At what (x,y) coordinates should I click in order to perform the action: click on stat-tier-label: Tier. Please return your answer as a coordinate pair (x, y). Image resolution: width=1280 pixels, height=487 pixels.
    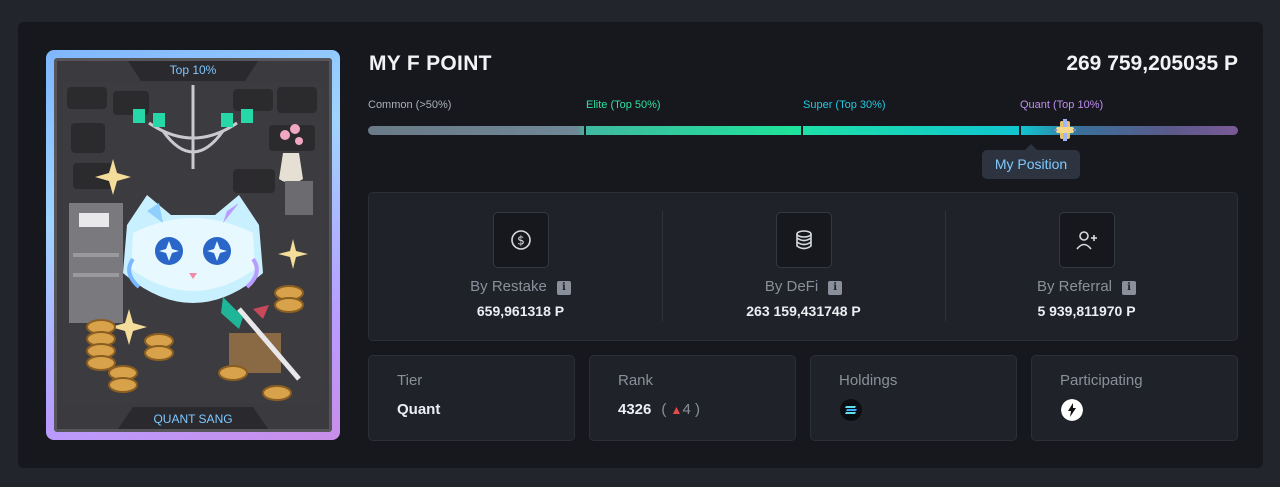
    Looking at the image, I should click on (410, 380).